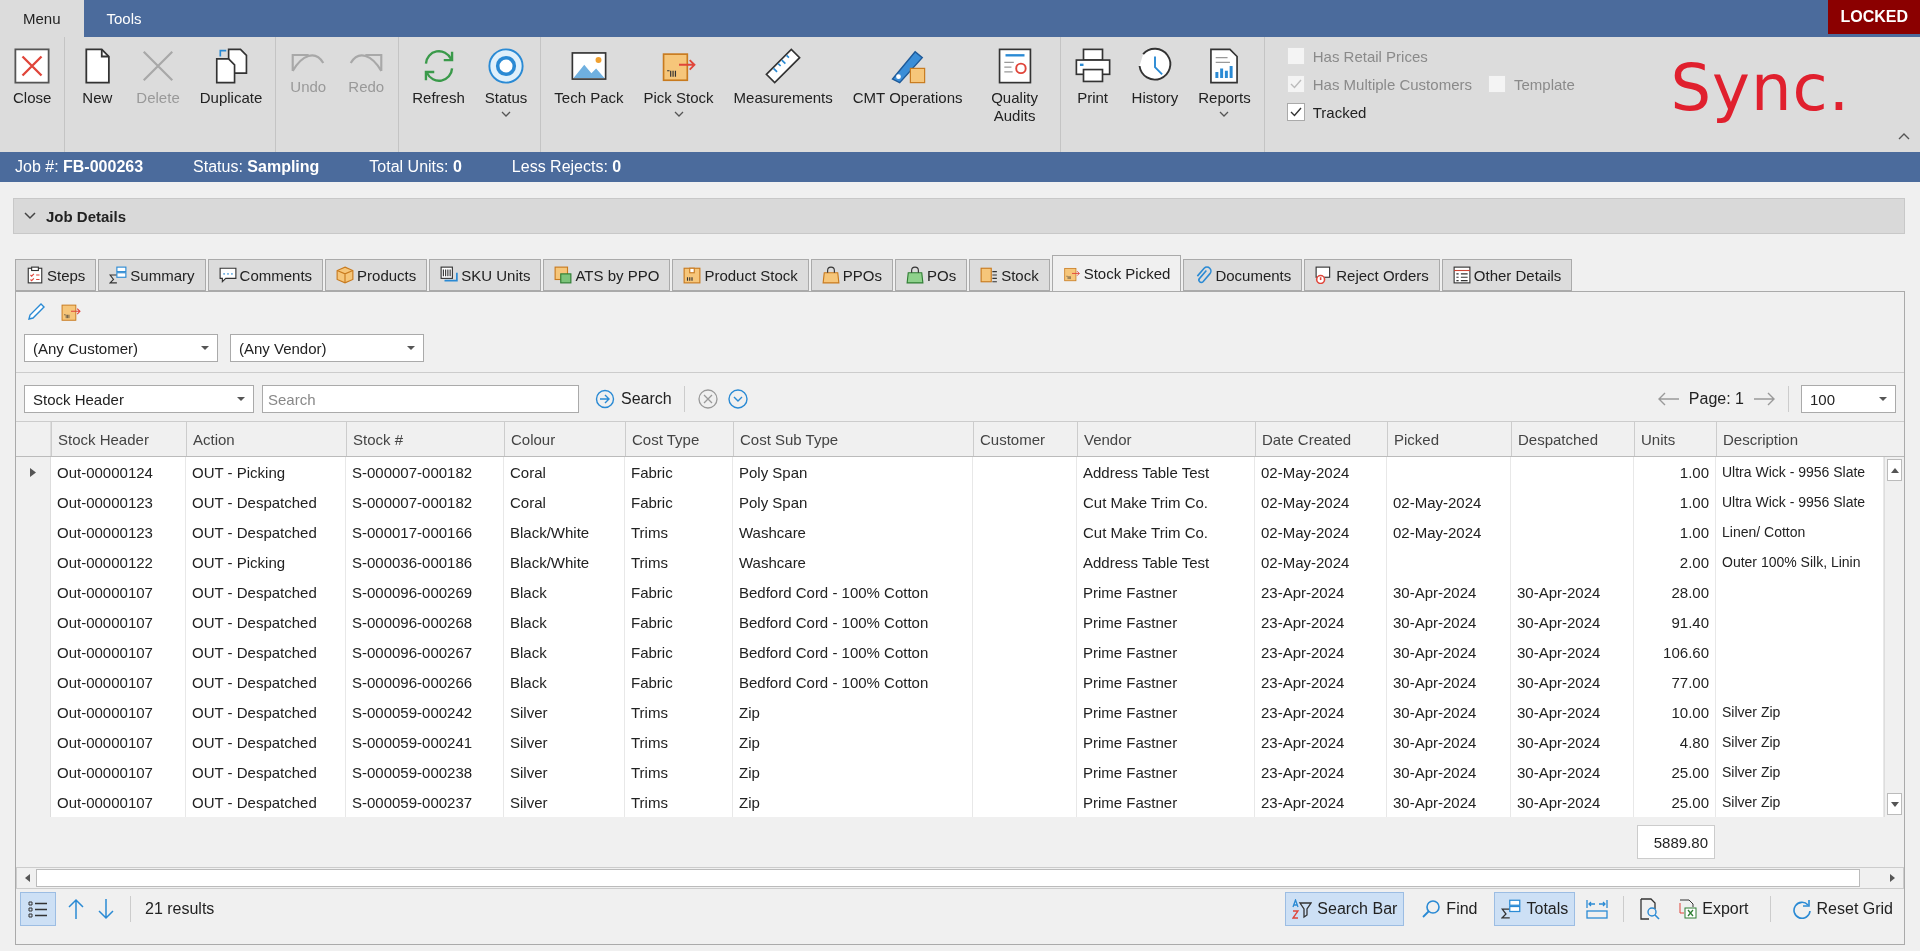 This screenshot has width=1920, height=951. Describe the element at coordinates (506, 66) in the screenshot. I see `ring-icon` at that location.